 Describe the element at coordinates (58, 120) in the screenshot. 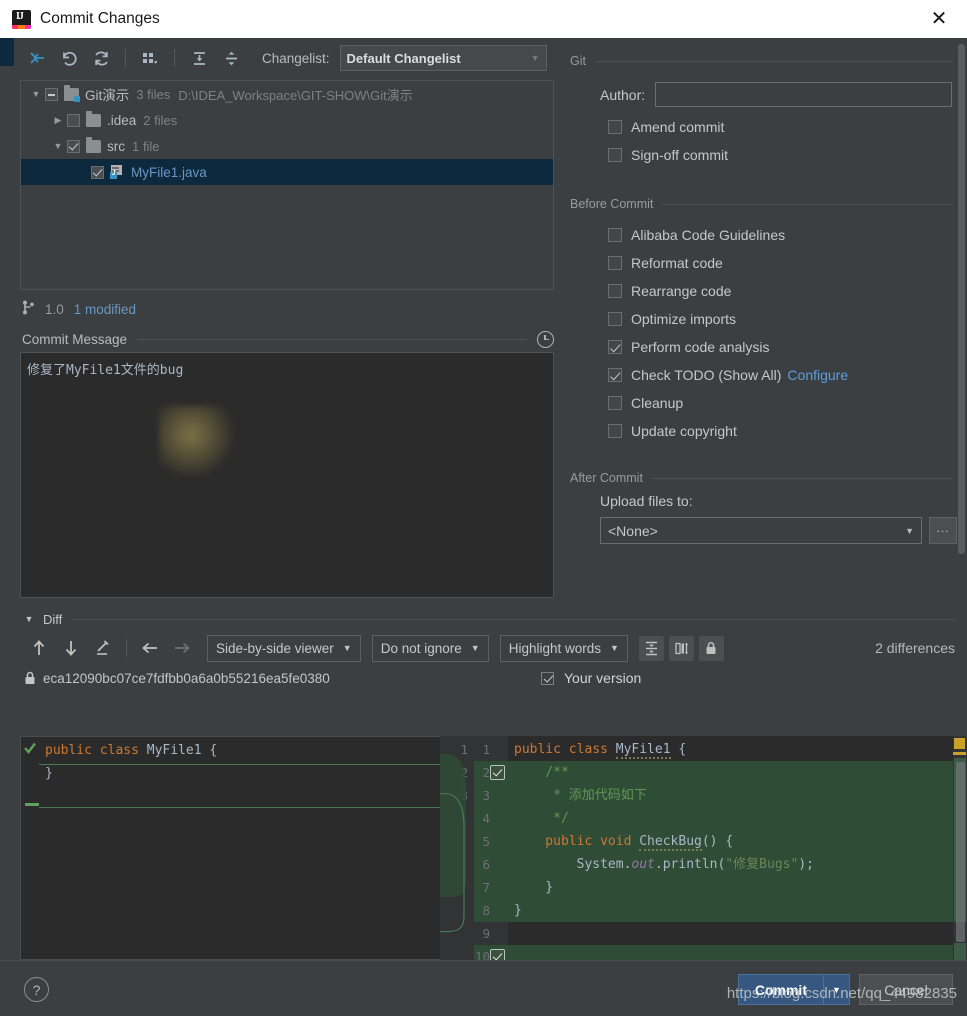

I see `expand-triangle-icon: ▶` at that location.